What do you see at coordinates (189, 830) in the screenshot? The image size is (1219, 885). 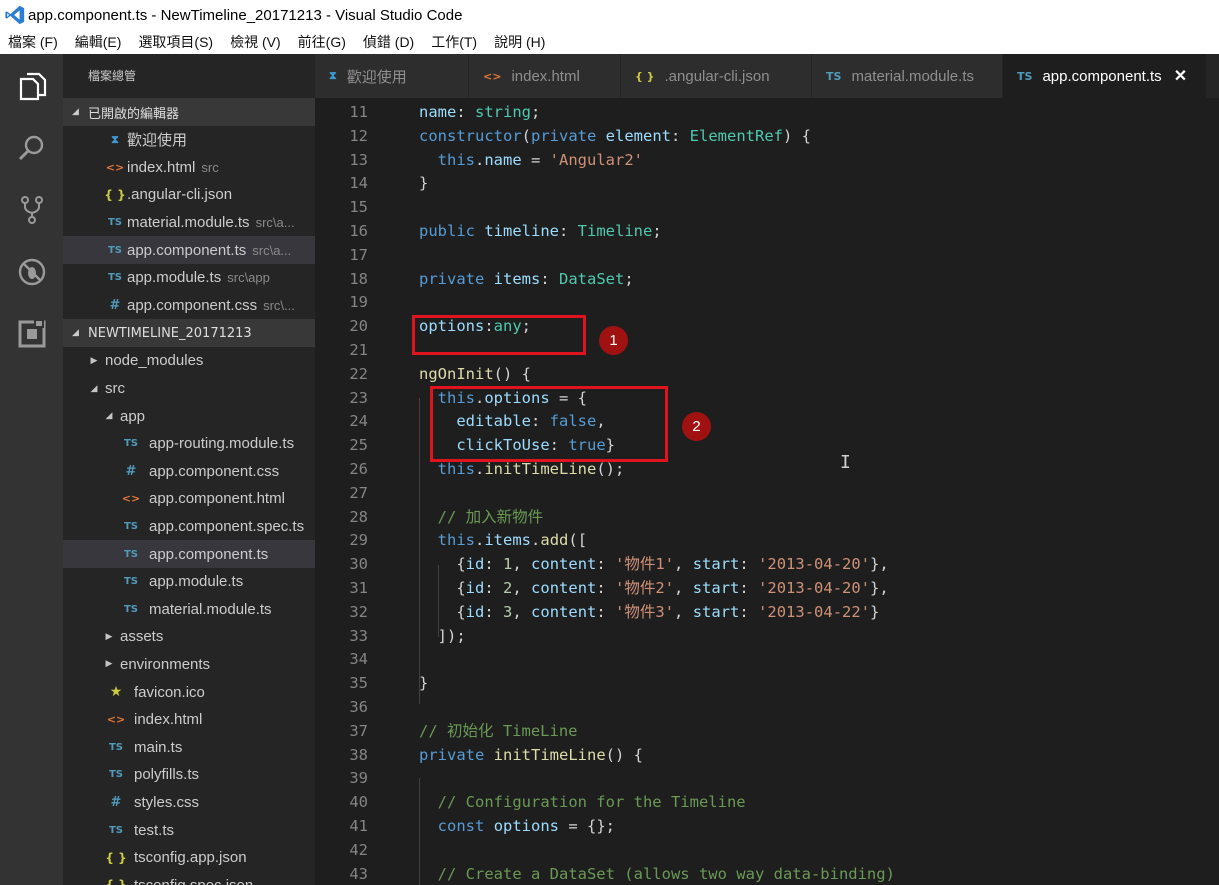 I see `file-item: TS test.ts` at bounding box center [189, 830].